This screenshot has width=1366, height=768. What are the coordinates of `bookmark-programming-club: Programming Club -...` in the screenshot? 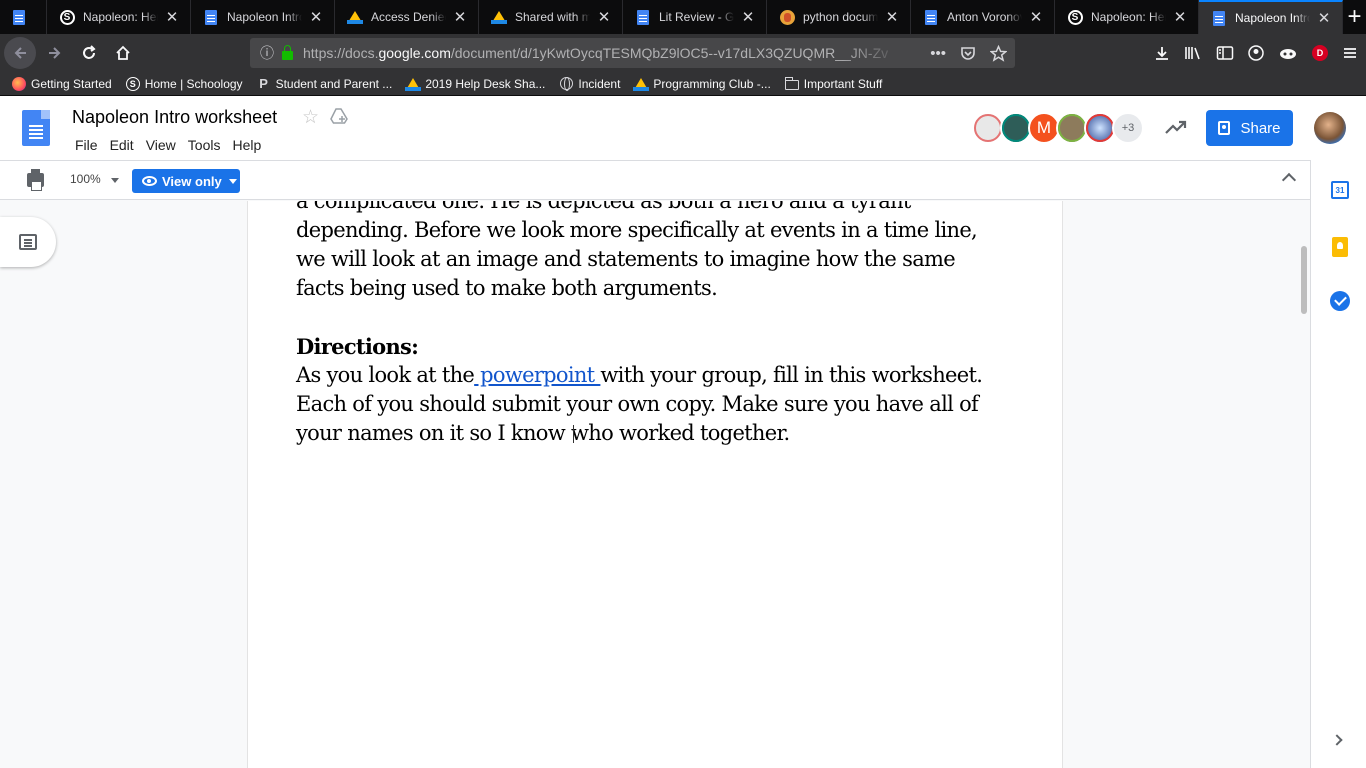 It's located at (702, 84).